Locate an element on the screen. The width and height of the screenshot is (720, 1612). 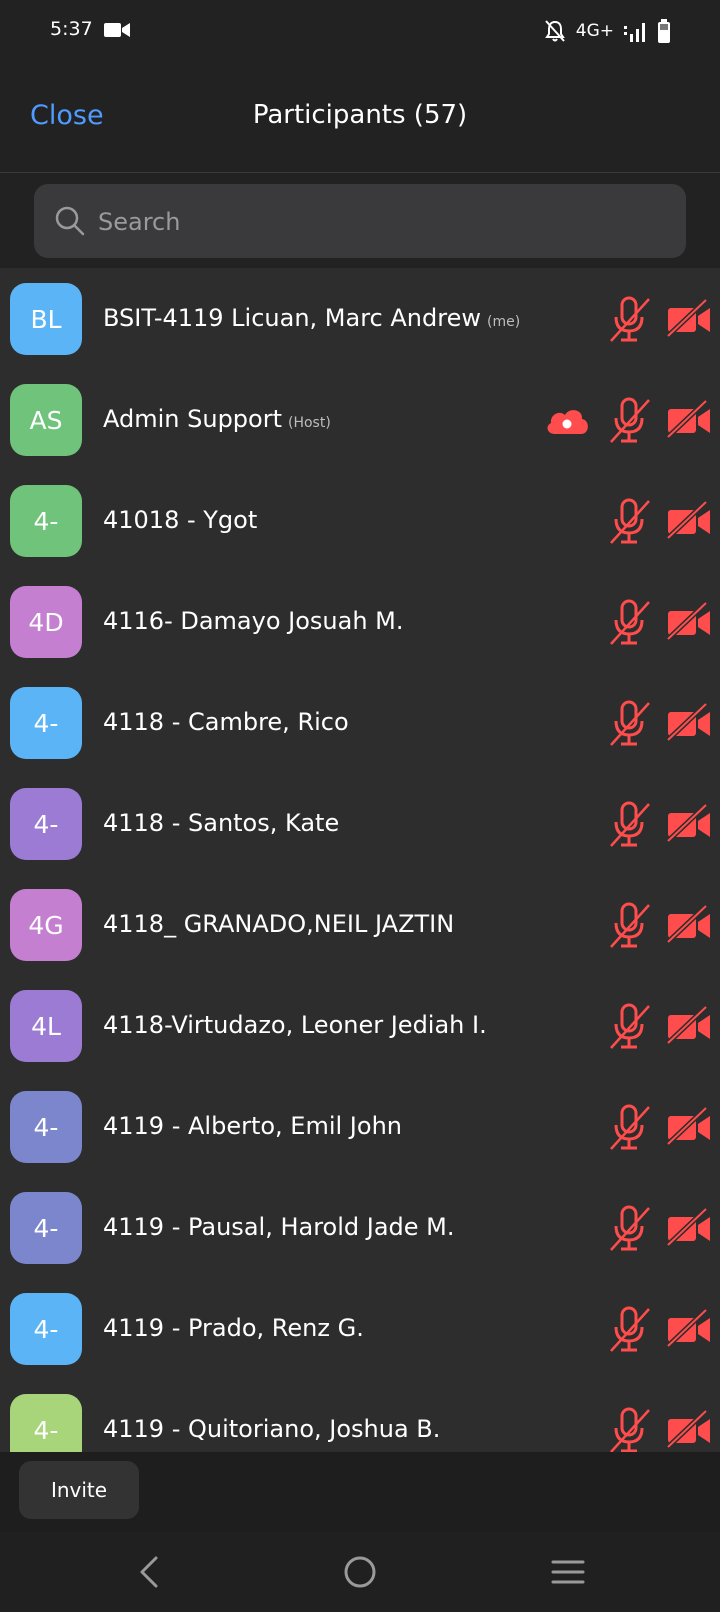
participant-name: Admin Support (Host) is located at coordinates (217, 419).